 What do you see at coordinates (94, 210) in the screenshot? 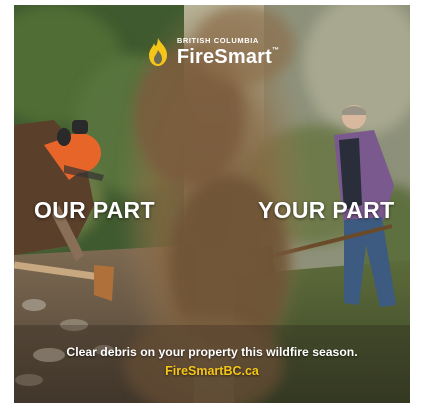
I see `headline-our-part: OUR PART` at bounding box center [94, 210].